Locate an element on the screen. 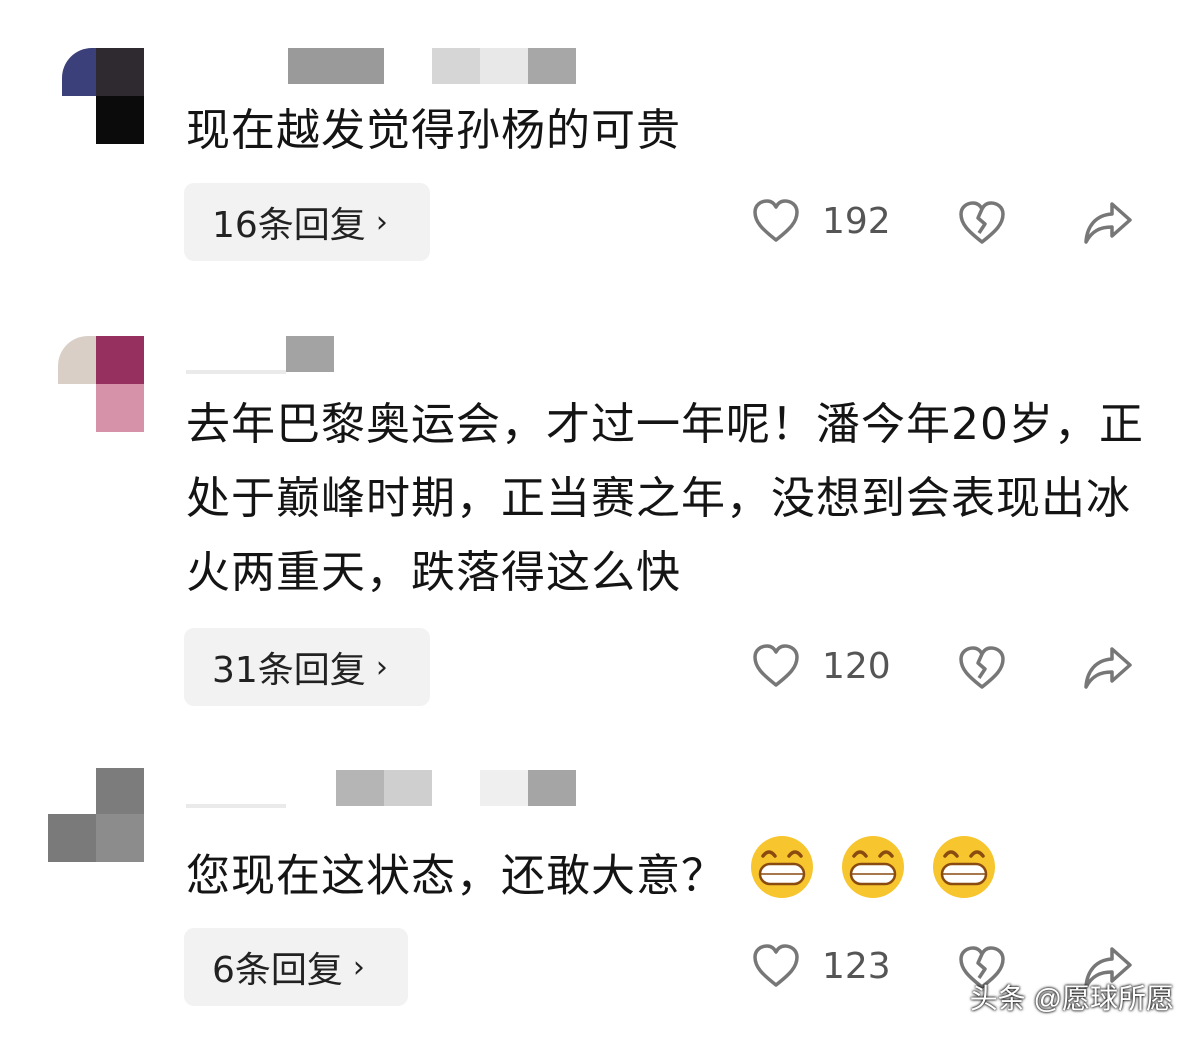 The image size is (1200, 1039). like-count: 192 is located at coordinates (856, 221).